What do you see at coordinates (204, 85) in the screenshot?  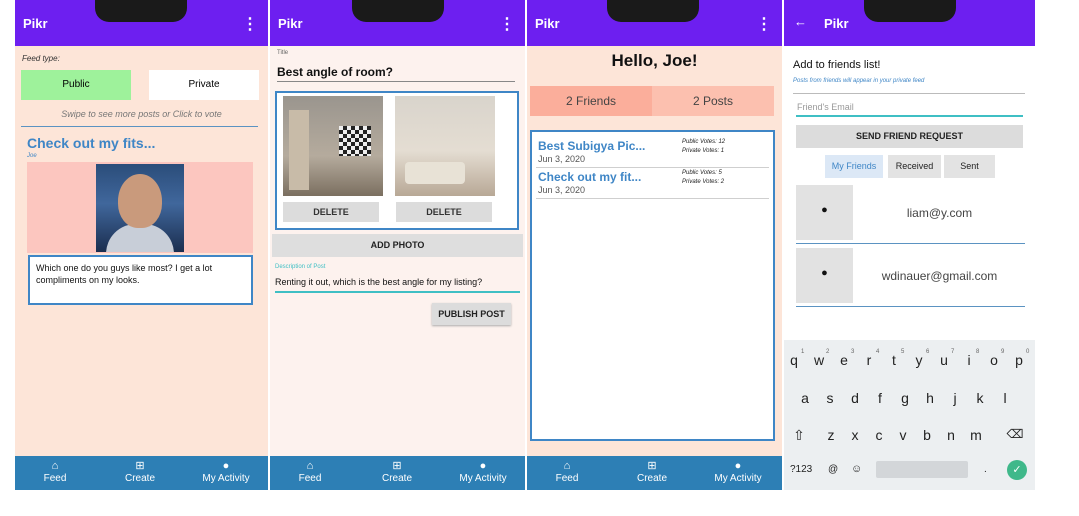 I see `private-feed-button: Private` at bounding box center [204, 85].